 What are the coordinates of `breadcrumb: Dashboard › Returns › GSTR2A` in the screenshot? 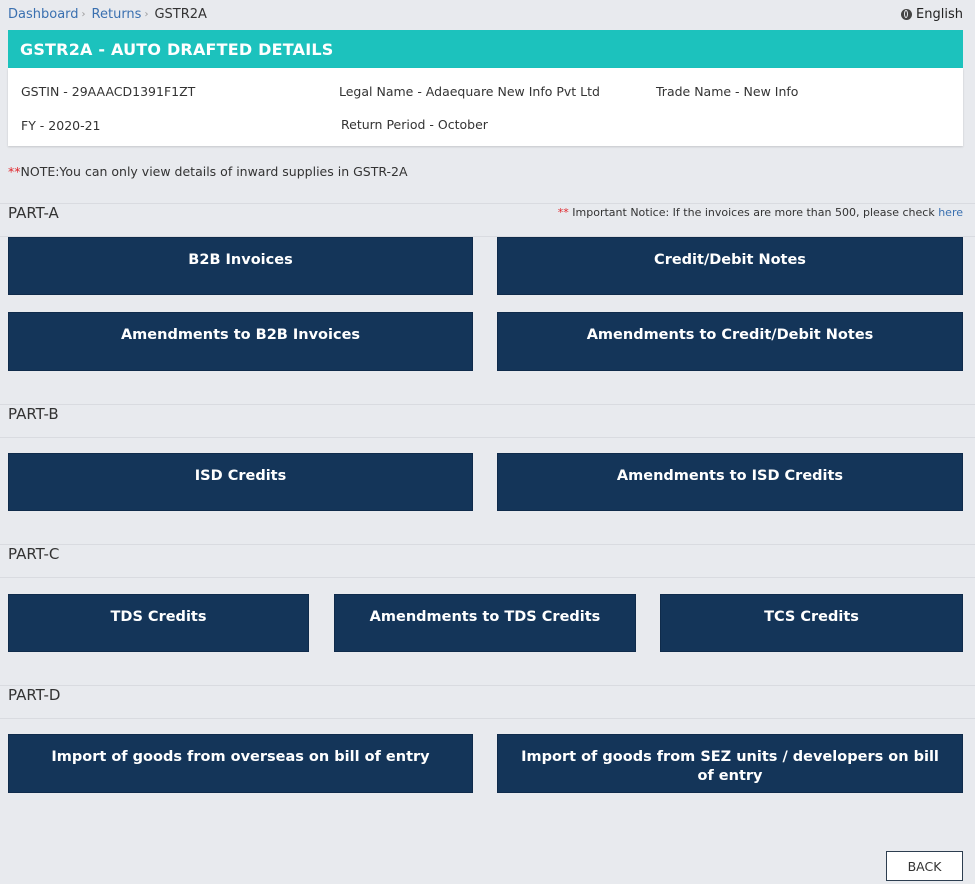 It's located at (107, 14).